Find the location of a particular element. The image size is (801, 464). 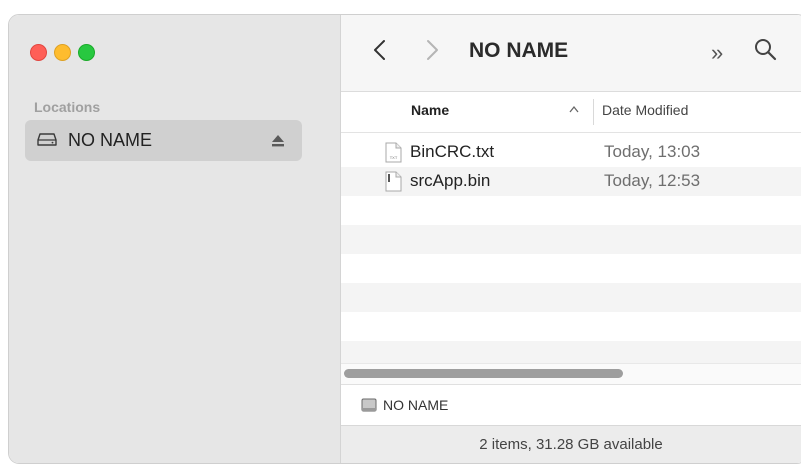

column-header-name: Name is located at coordinates (430, 110).